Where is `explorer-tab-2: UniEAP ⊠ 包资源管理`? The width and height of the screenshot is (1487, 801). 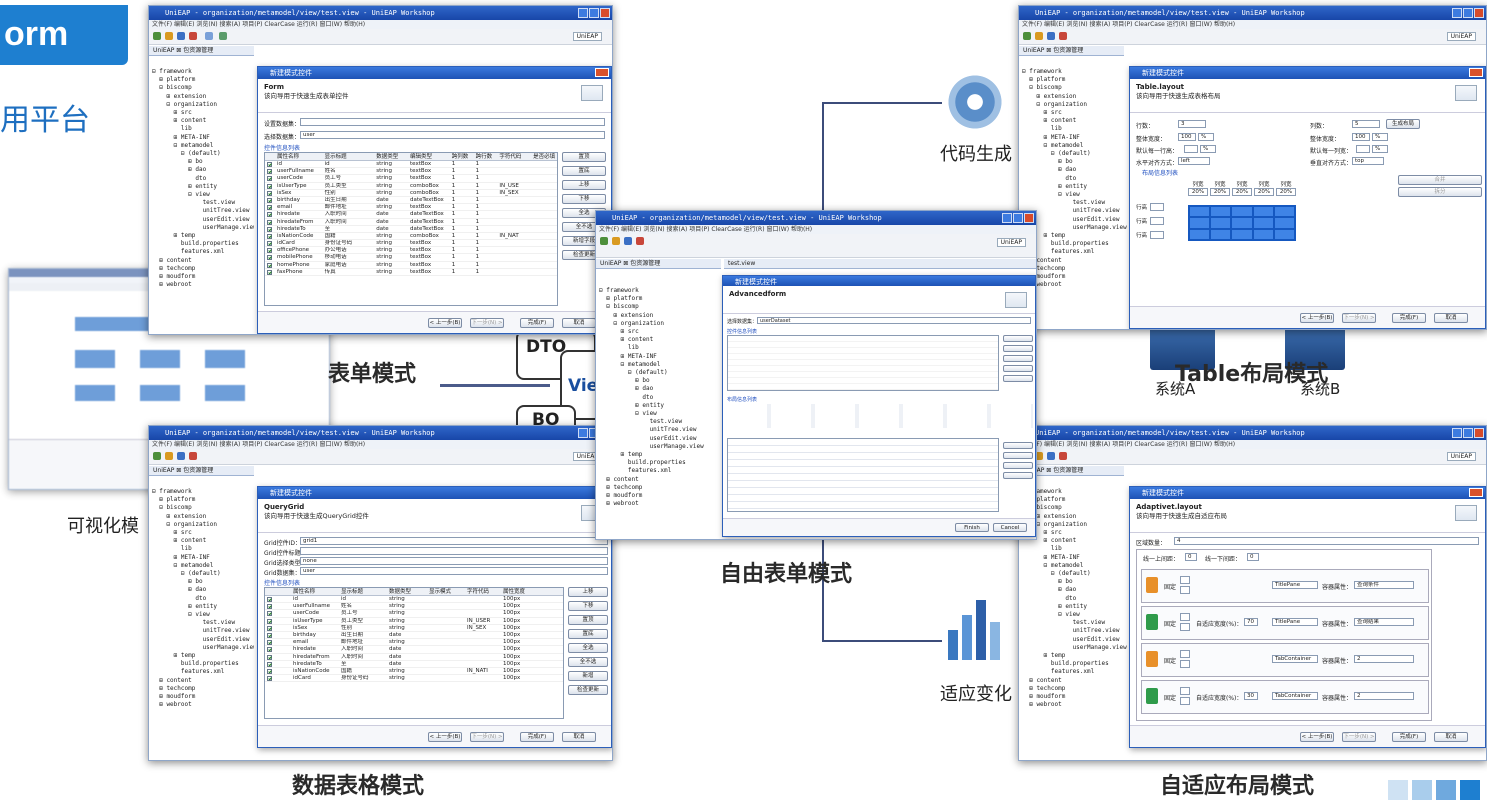
explorer-tab-2: UniEAP ⊠ 包资源管理 is located at coordinates (1071, 51).